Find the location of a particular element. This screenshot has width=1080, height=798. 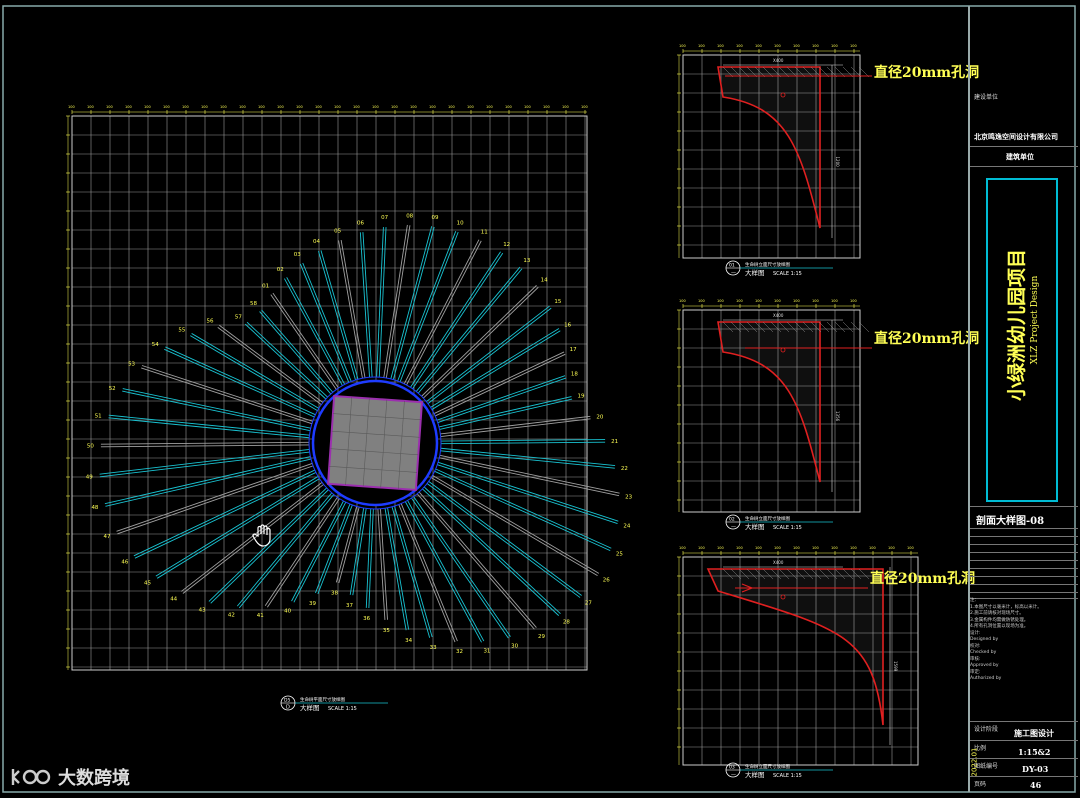

spoke-number: 56 is located at coordinates (210, 321).